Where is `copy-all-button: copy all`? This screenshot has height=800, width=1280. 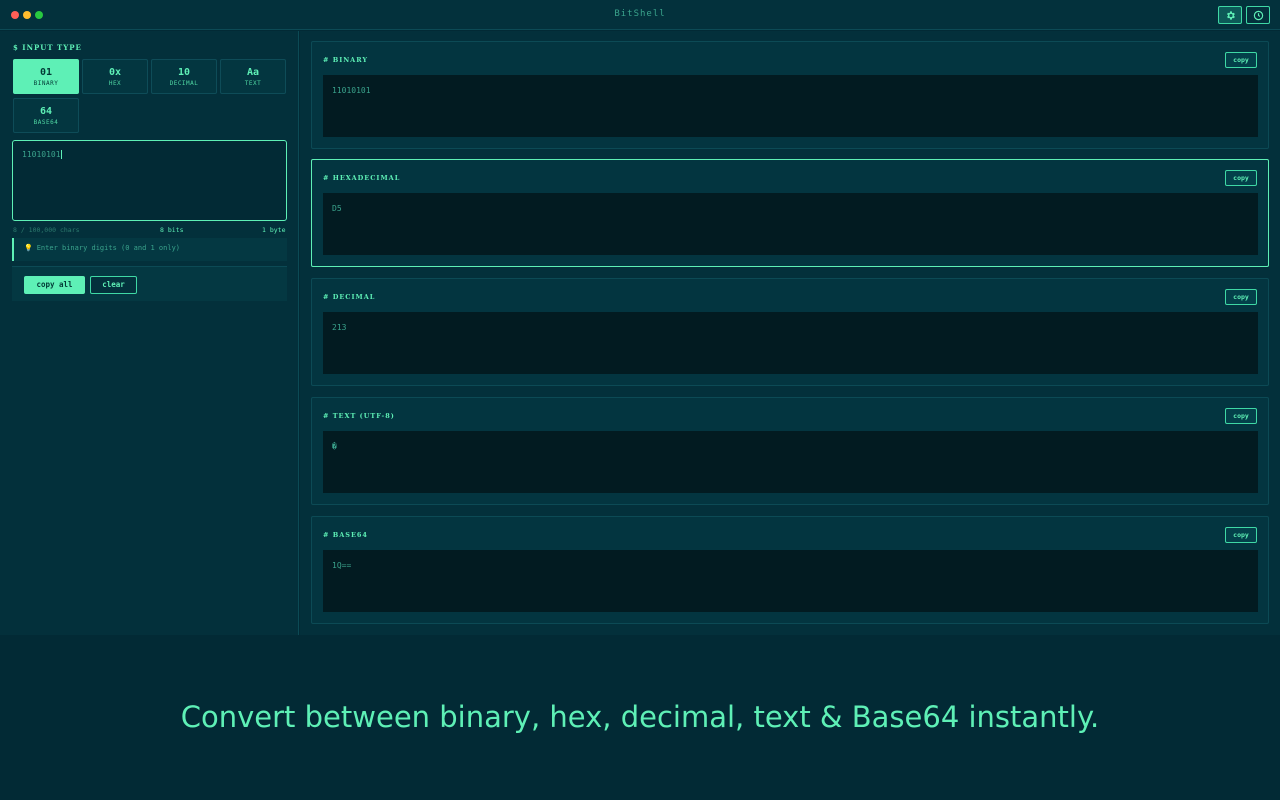 copy-all-button: copy all is located at coordinates (54, 285).